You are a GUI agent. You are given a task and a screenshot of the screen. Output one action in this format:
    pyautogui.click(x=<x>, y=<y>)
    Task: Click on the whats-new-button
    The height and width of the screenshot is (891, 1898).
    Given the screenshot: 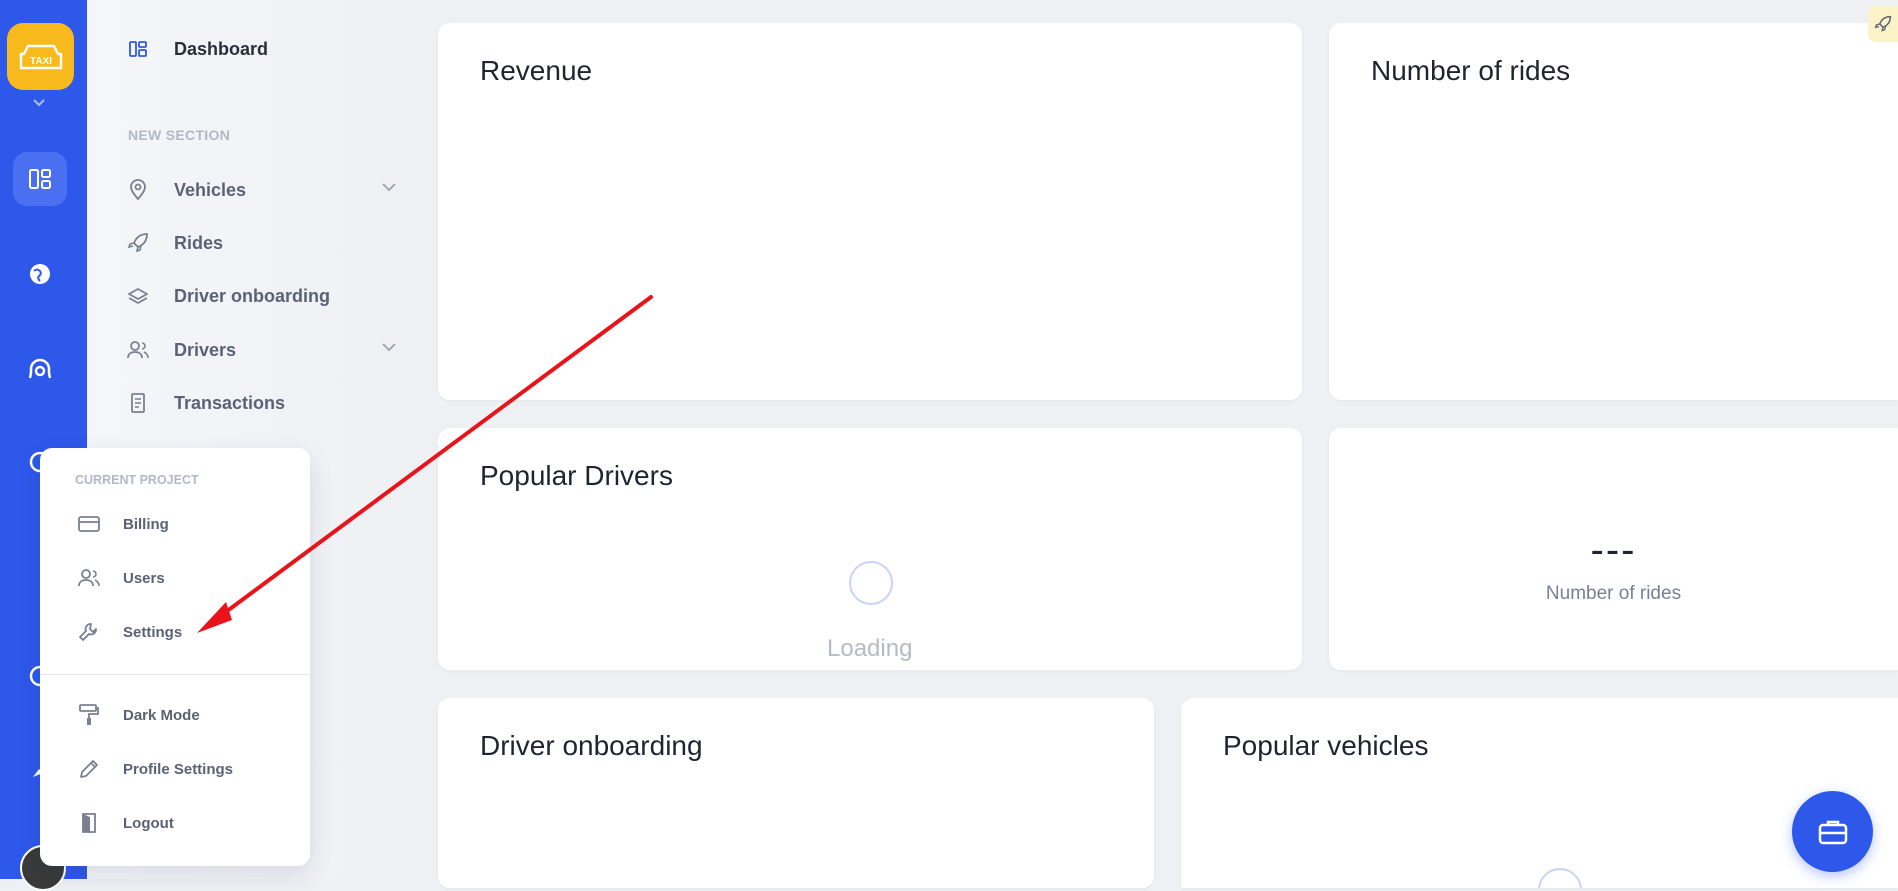 What is the action you would take?
    pyautogui.click(x=1883, y=24)
    